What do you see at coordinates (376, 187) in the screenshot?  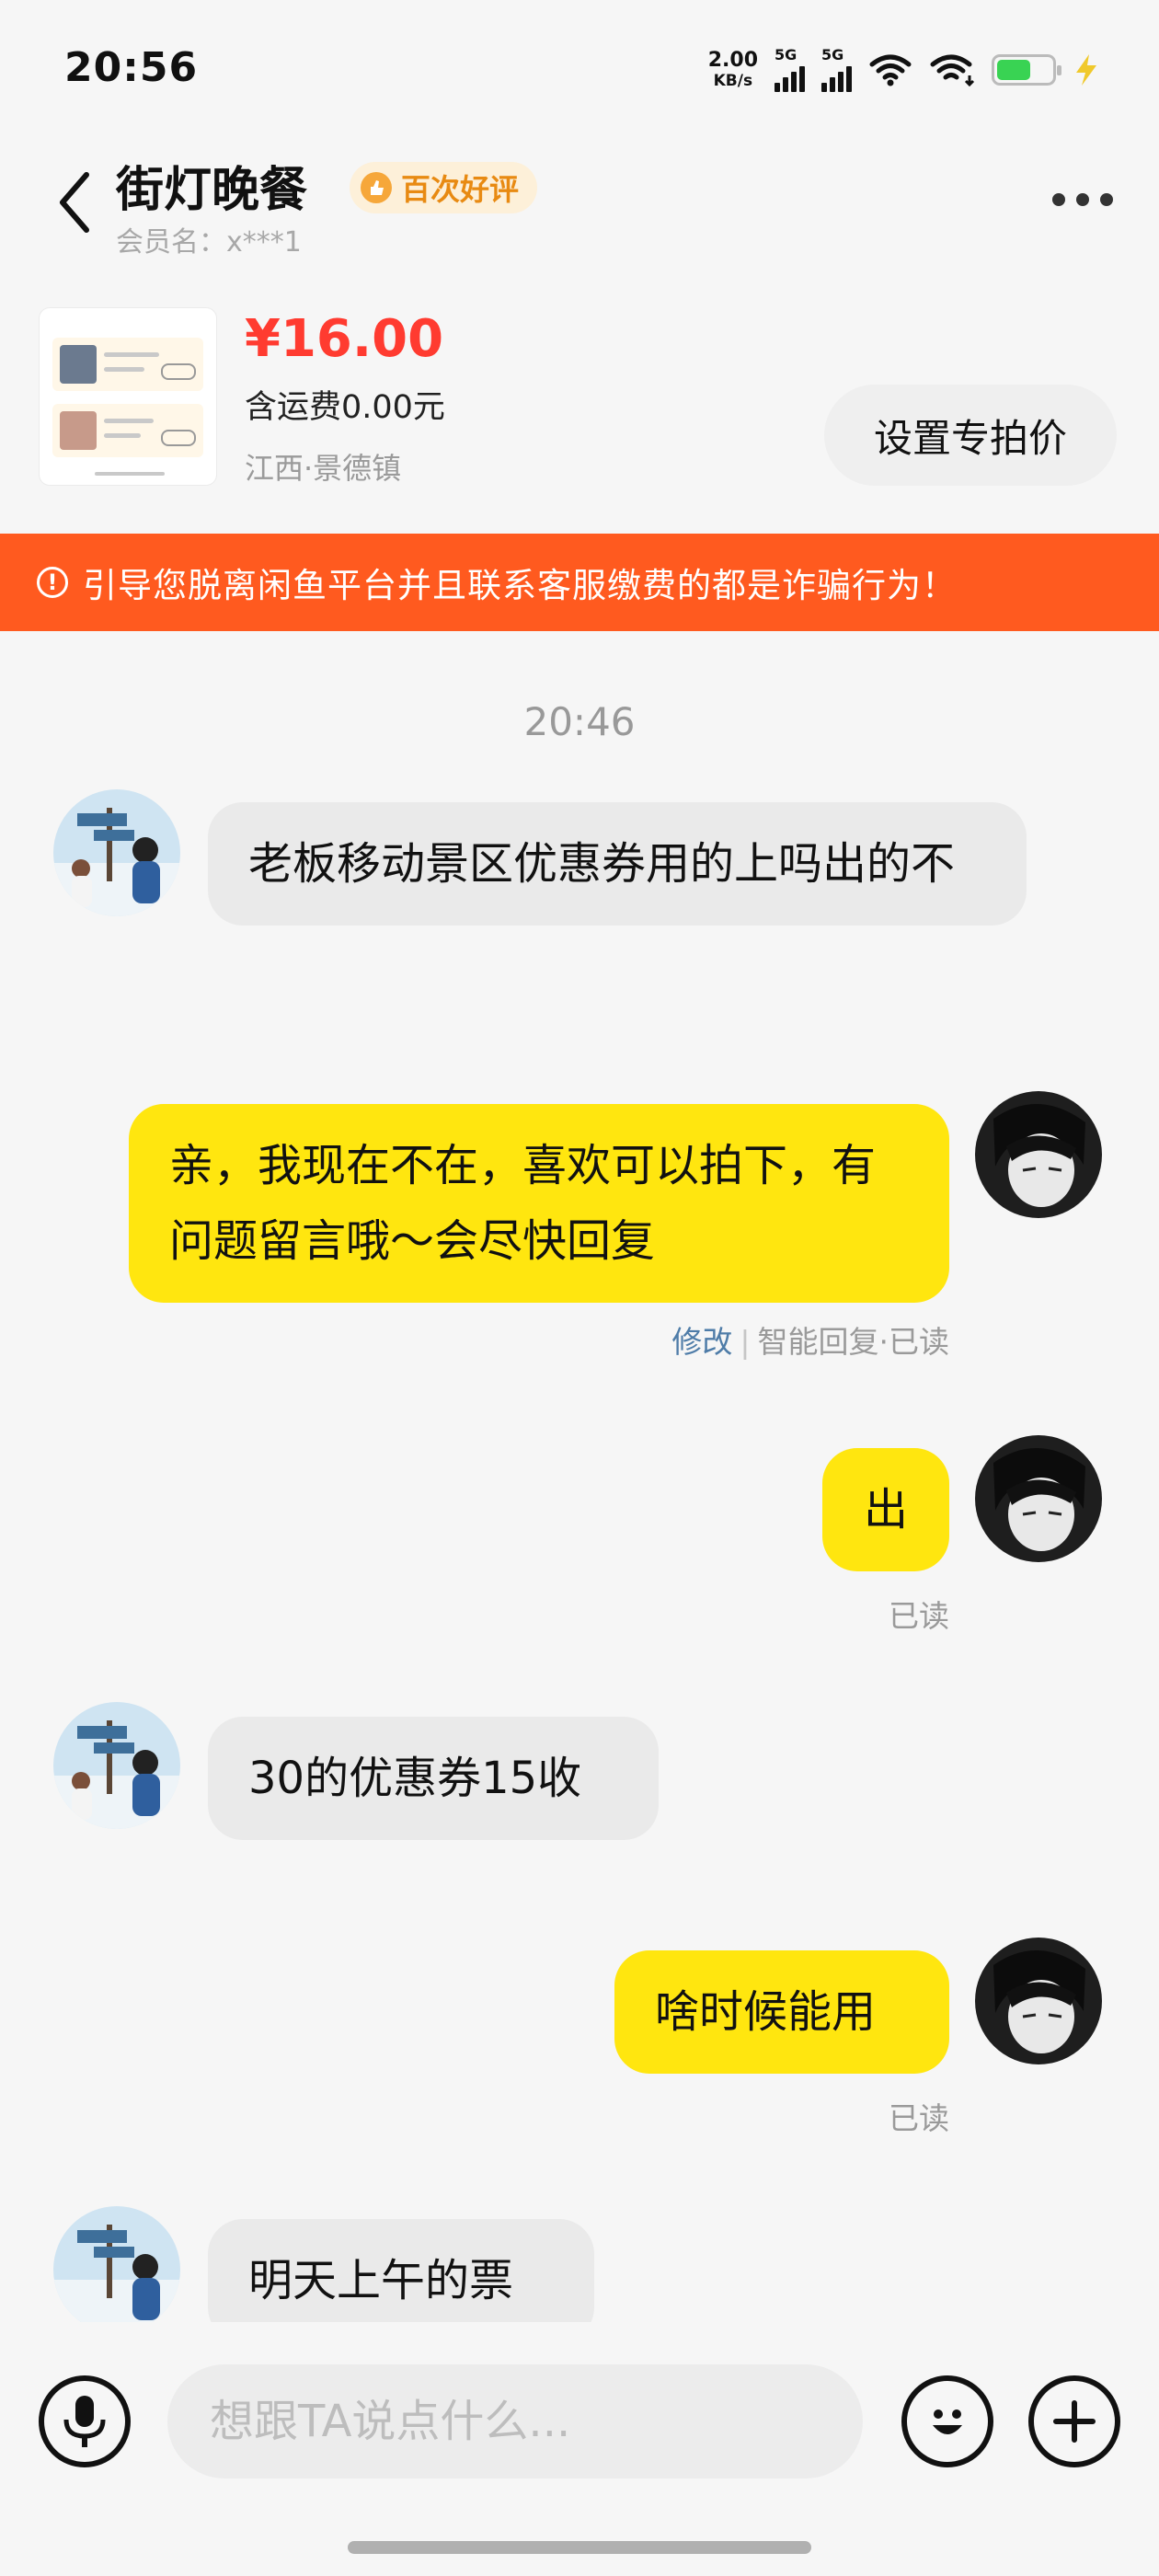 I see `badge-icon` at bounding box center [376, 187].